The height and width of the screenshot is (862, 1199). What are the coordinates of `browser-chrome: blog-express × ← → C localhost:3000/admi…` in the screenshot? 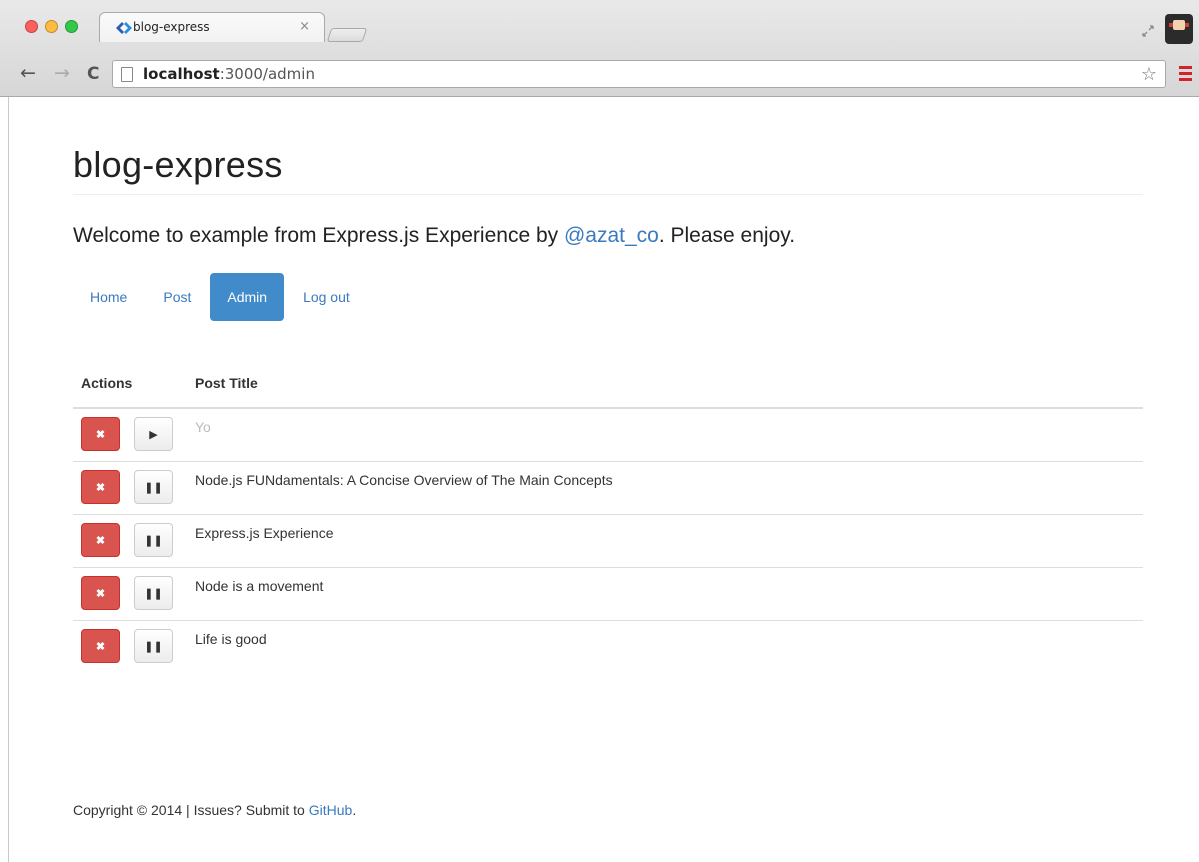 It's located at (599, 48).